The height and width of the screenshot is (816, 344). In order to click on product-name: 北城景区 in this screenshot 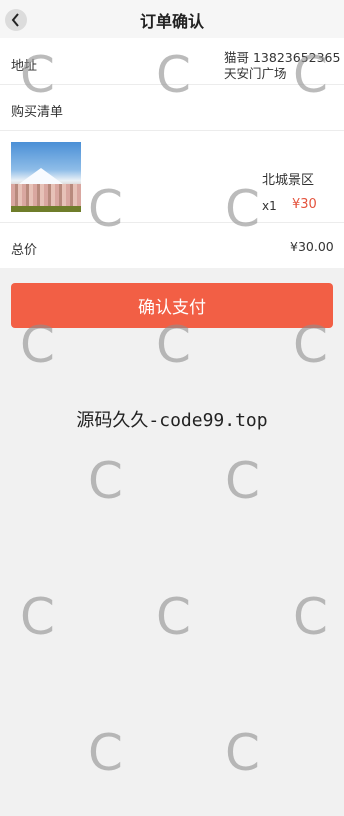, I will do `click(288, 180)`.